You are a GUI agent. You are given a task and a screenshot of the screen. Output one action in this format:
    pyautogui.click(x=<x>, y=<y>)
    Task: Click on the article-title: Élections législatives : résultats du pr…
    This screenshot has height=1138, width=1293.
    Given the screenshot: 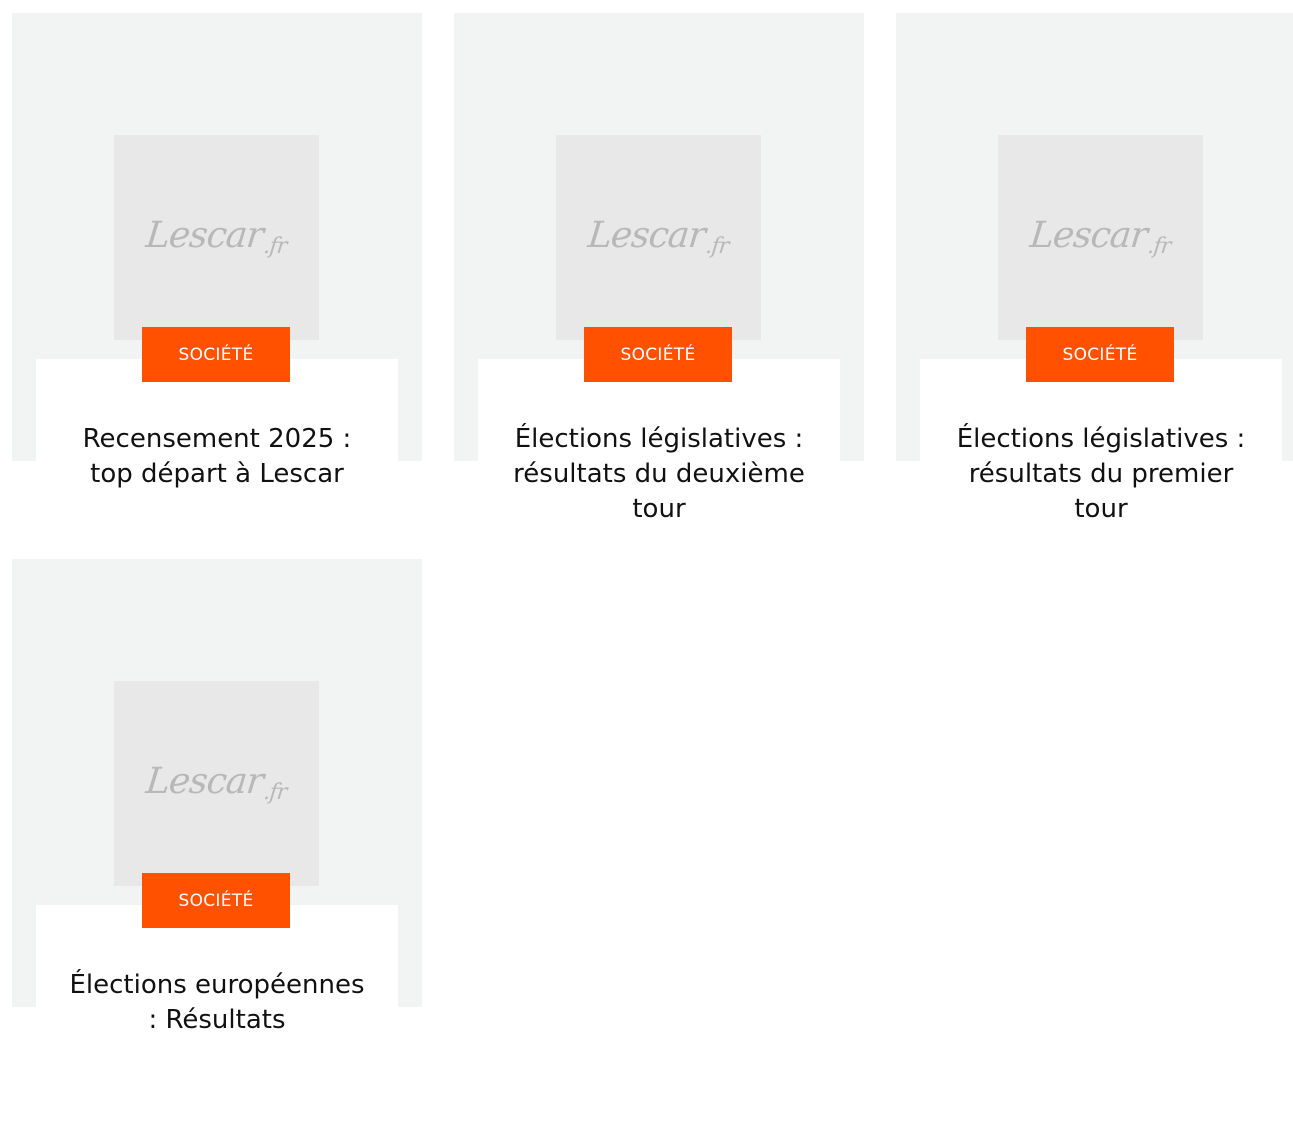 What is the action you would take?
    pyautogui.click(x=1101, y=474)
    